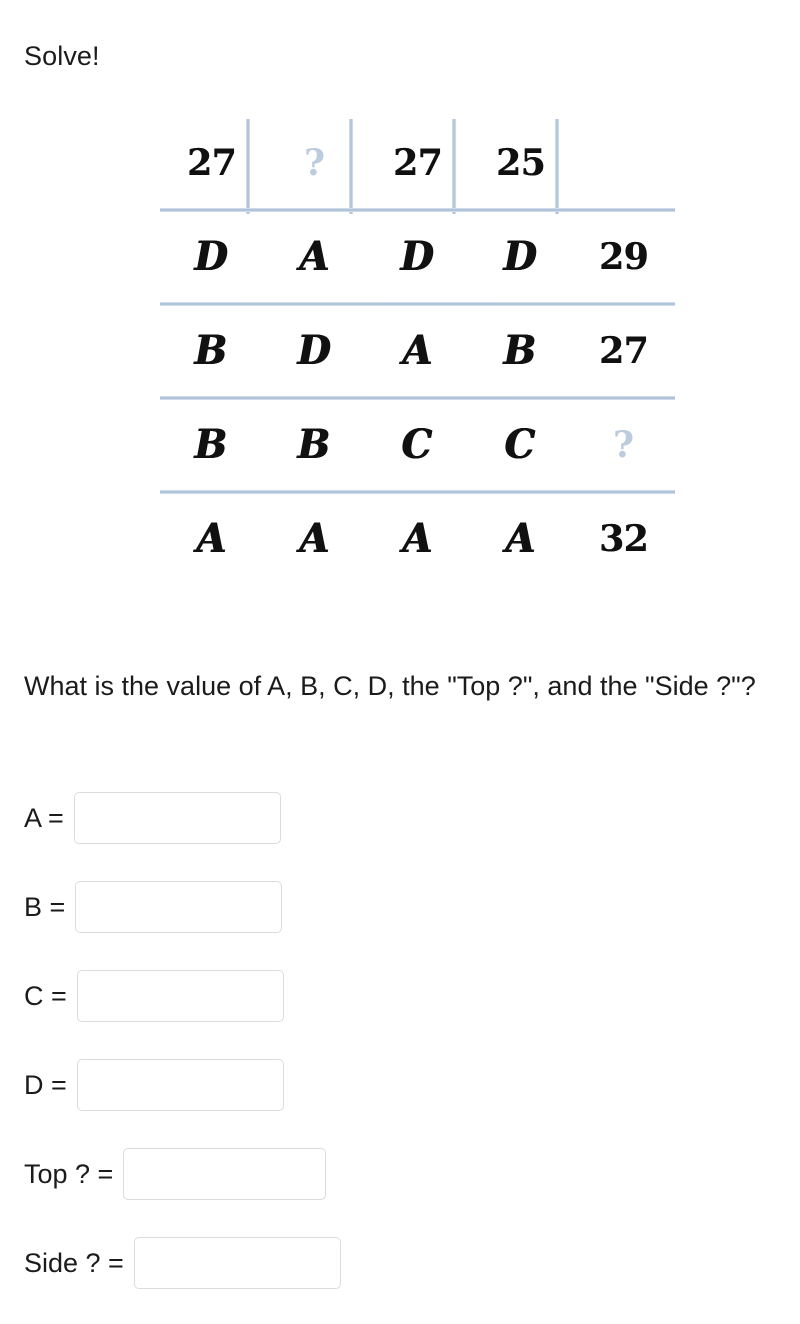  I want to click on answer-row-c: C =, so click(404, 996).